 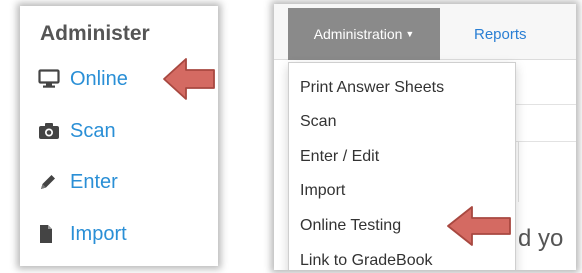 What do you see at coordinates (372, 88) in the screenshot?
I see `menu-item-print-answer-sheets: Print Answer Sheets` at bounding box center [372, 88].